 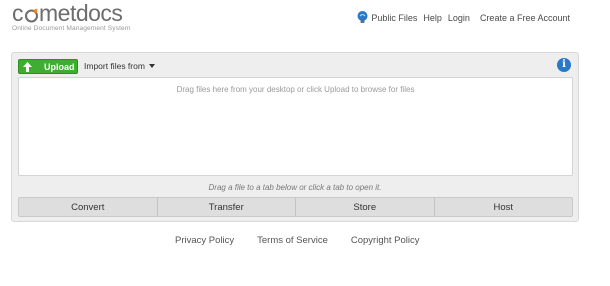 What do you see at coordinates (564, 65) in the screenshot?
I see `info-icon: i` at bounding box center [564, 65].